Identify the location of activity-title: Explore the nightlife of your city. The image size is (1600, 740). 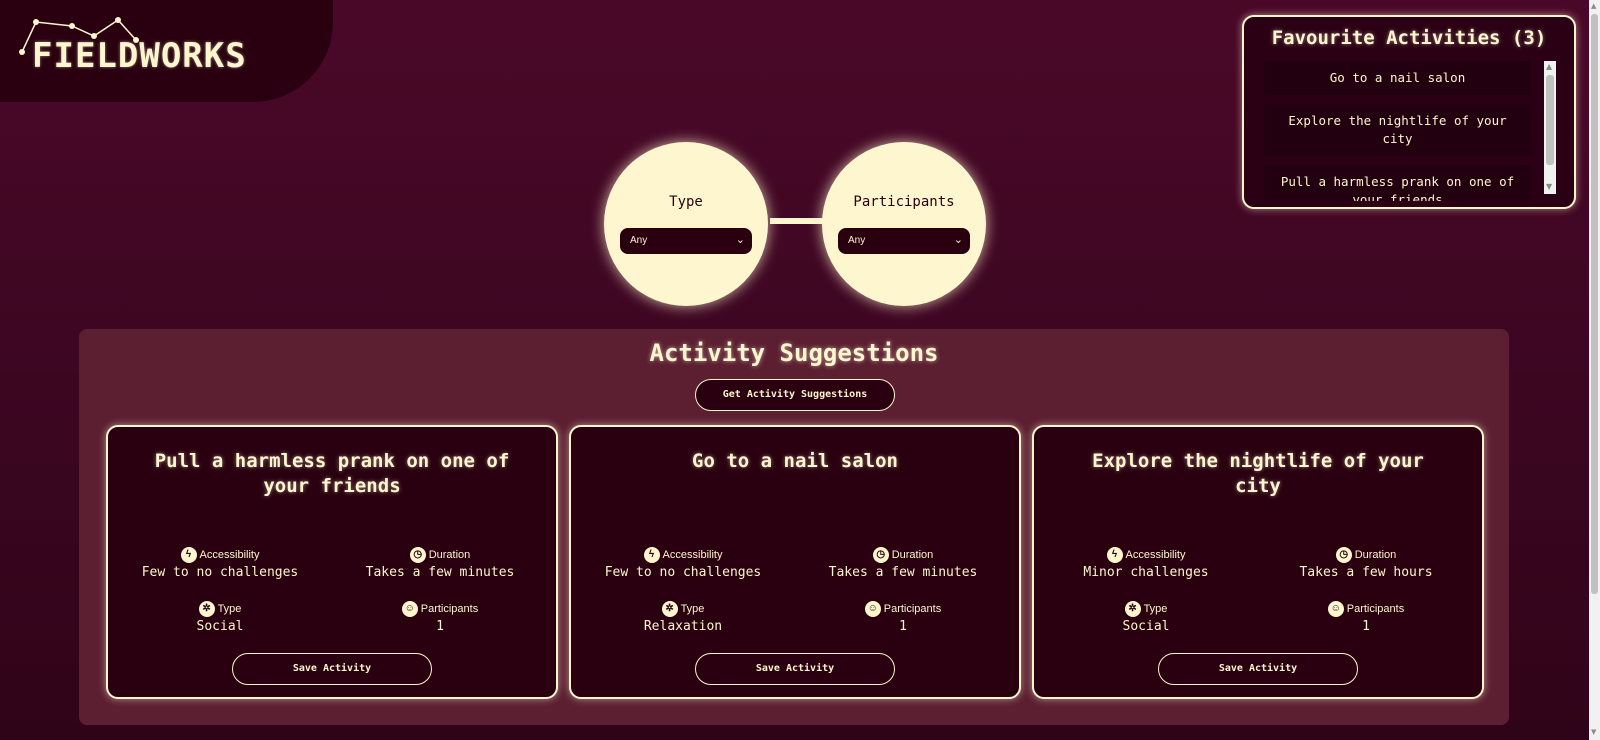
(1258, 473).